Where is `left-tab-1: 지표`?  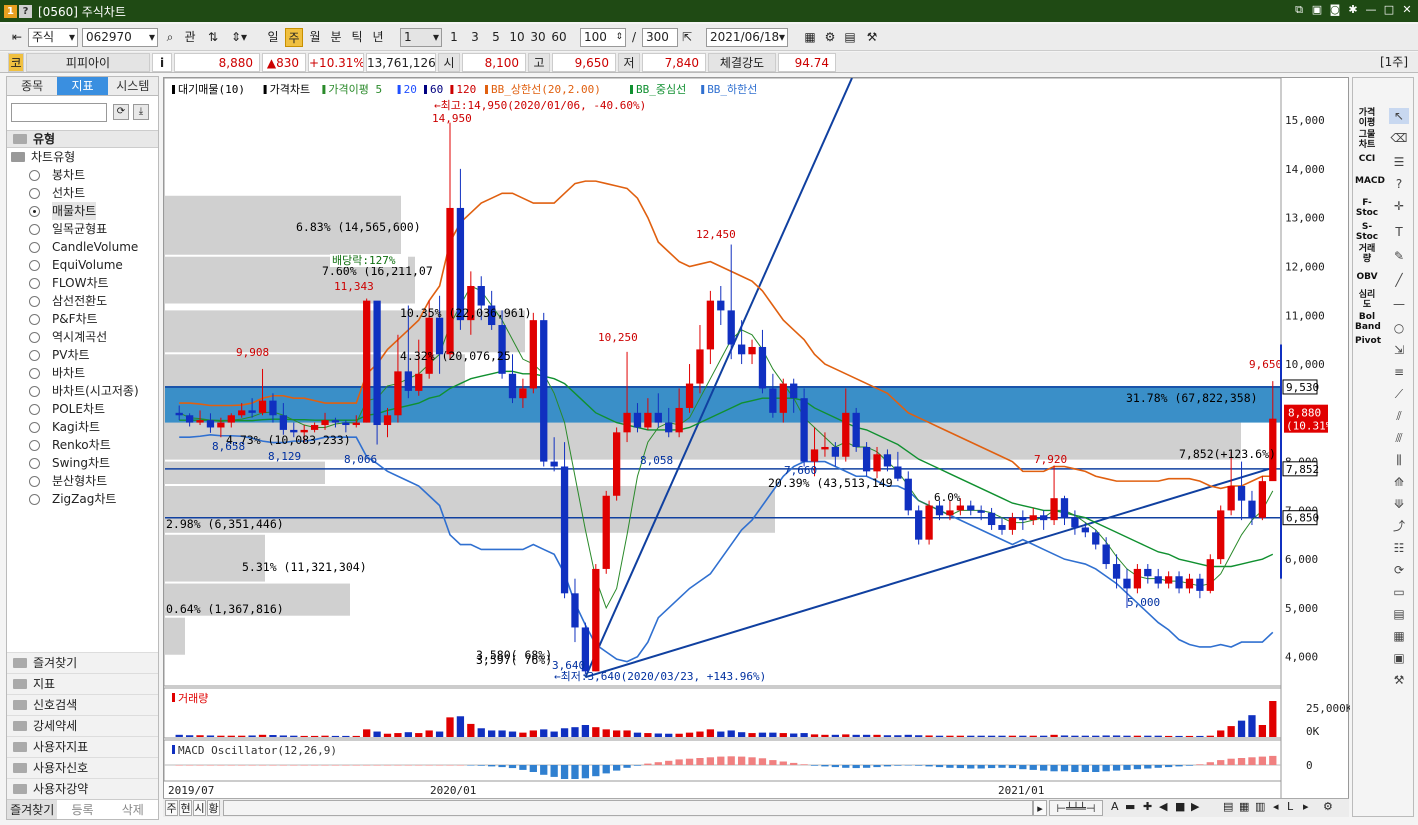
left-tab-1: 지표 is located at coordinates (82, 86).